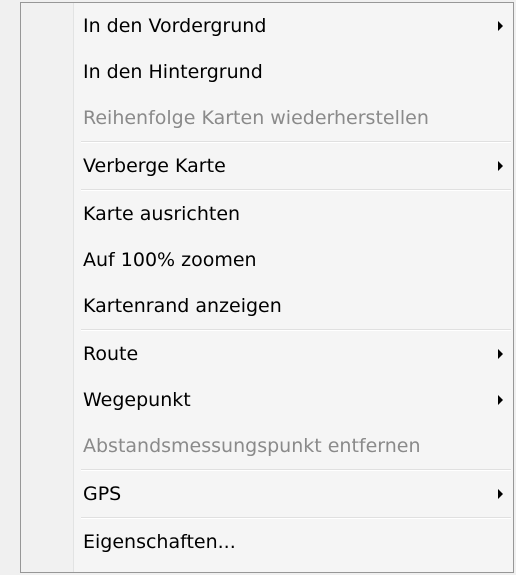  I want to click on menu-item-label: Reihenfolge Karten wiederherstellen, so click(256, 118).